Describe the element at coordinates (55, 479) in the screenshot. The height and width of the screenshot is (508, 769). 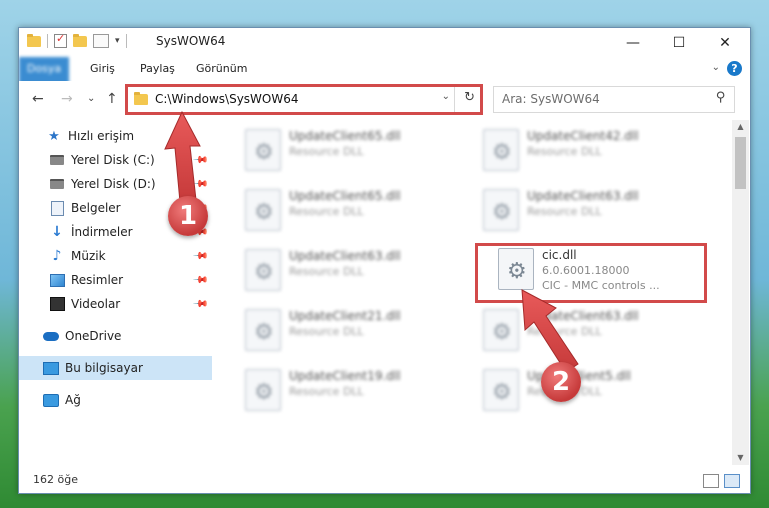
I see `item-count: 162 öğe` at that location.